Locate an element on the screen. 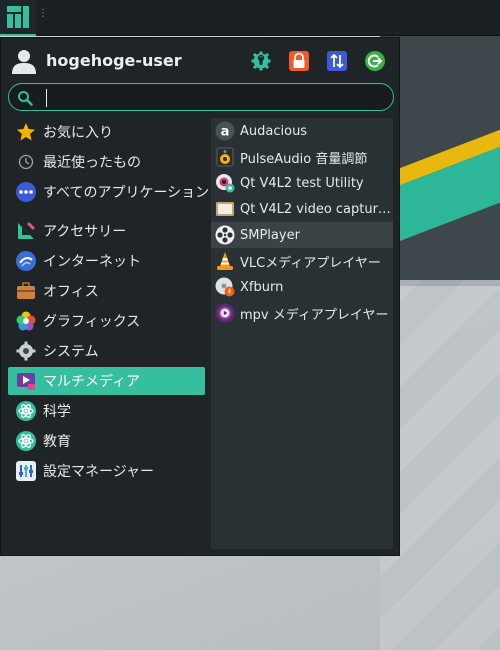  switch-user-icon is located at coordinates (337, 61).